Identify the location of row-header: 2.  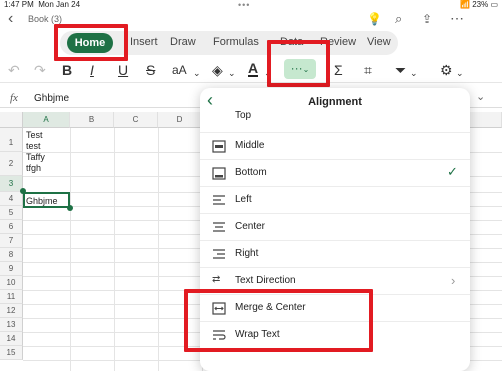
(11, 164).